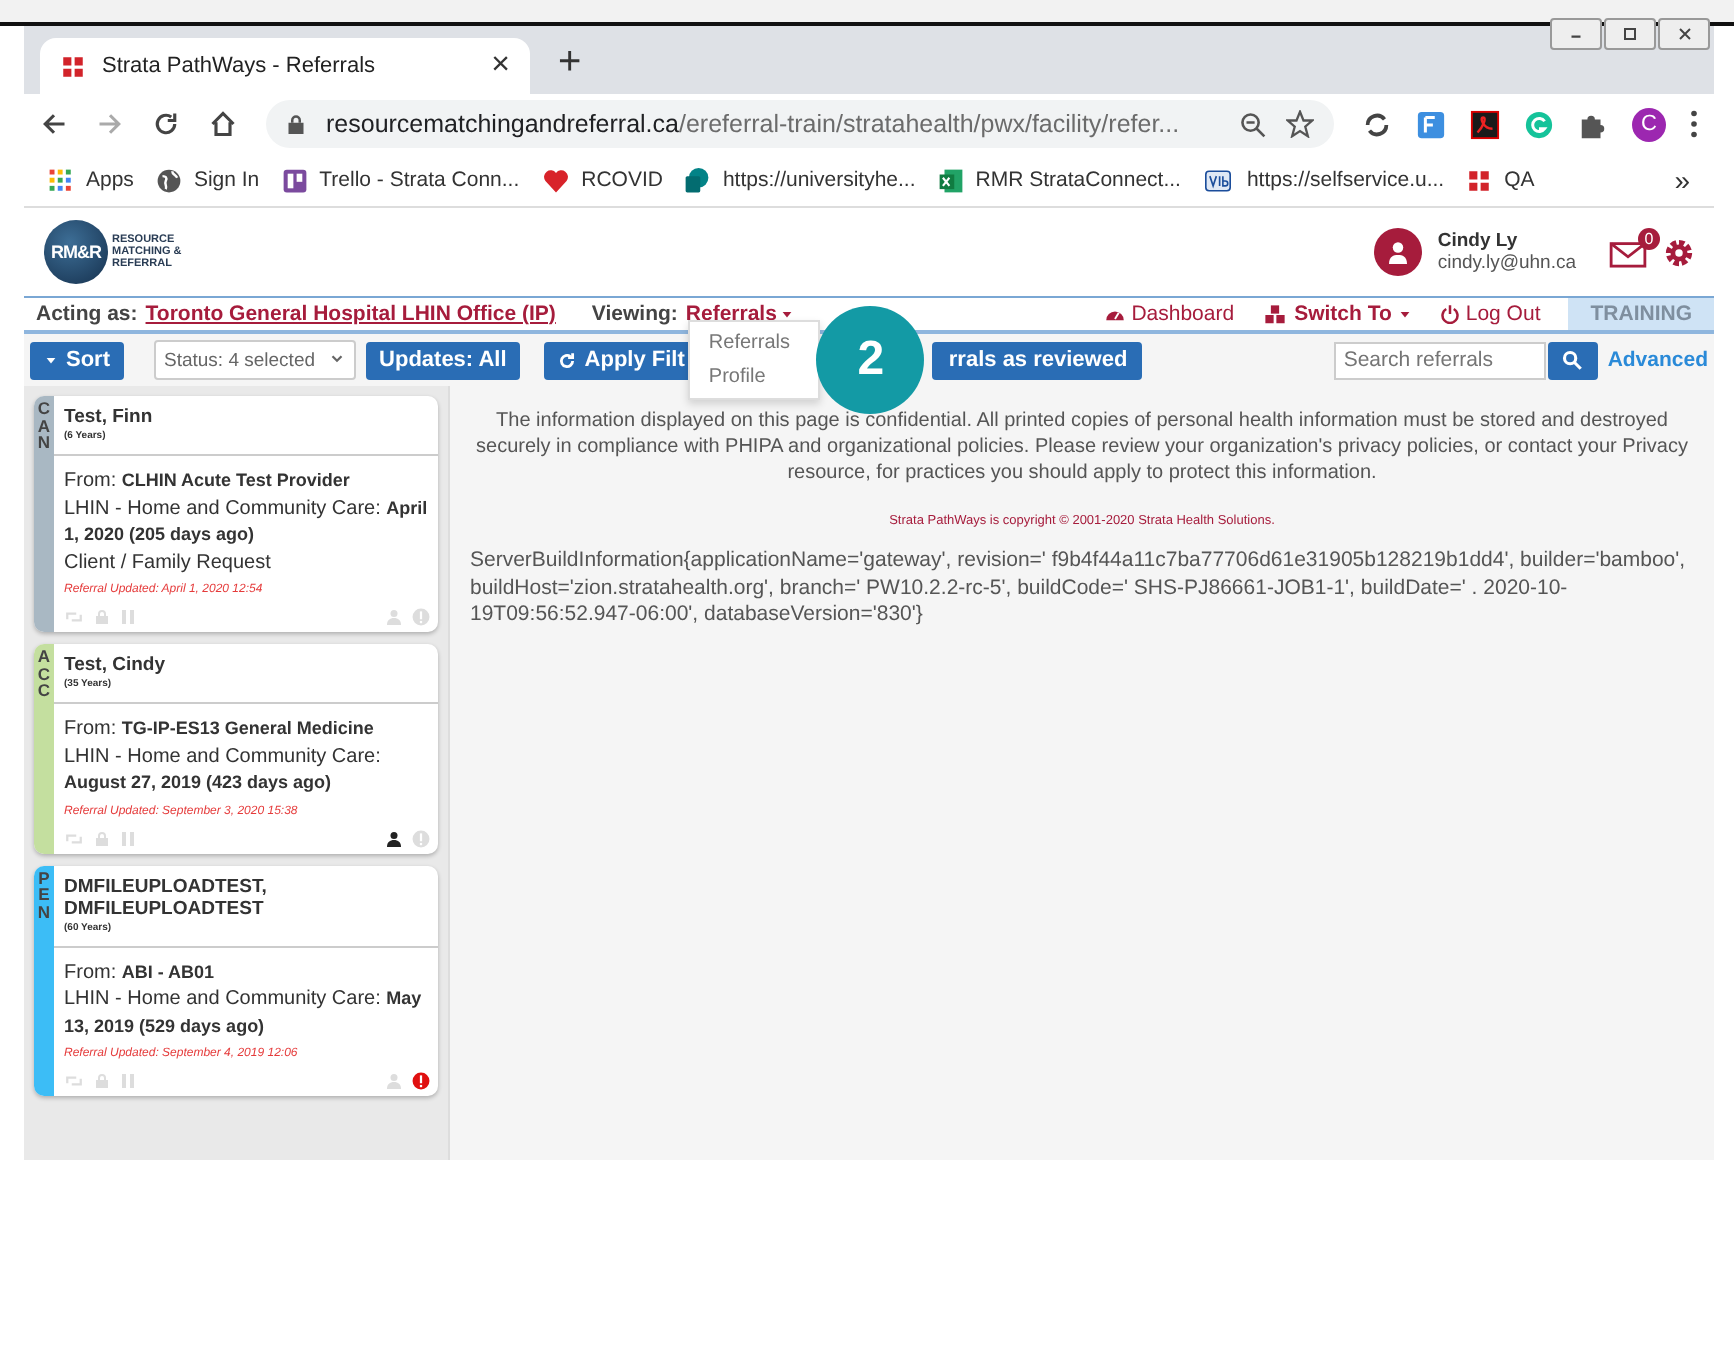  What do you see at coordinates (44, 895) in the screenshot?
I see `status-code: PEN` at bounding box center [44, 895].